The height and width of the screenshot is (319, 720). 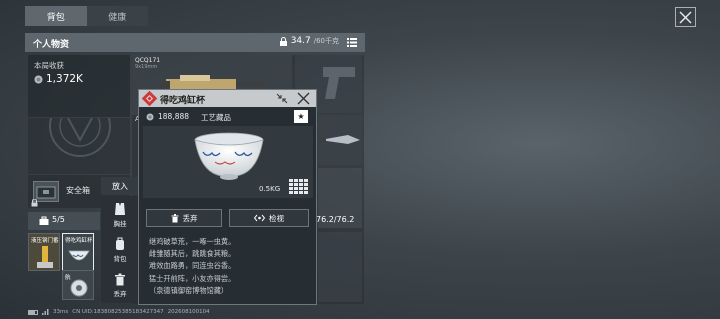 What do you see at coordinates (282, 98) in the screenshot?
I see `collapse-icon` at bounding box center [282, 98].